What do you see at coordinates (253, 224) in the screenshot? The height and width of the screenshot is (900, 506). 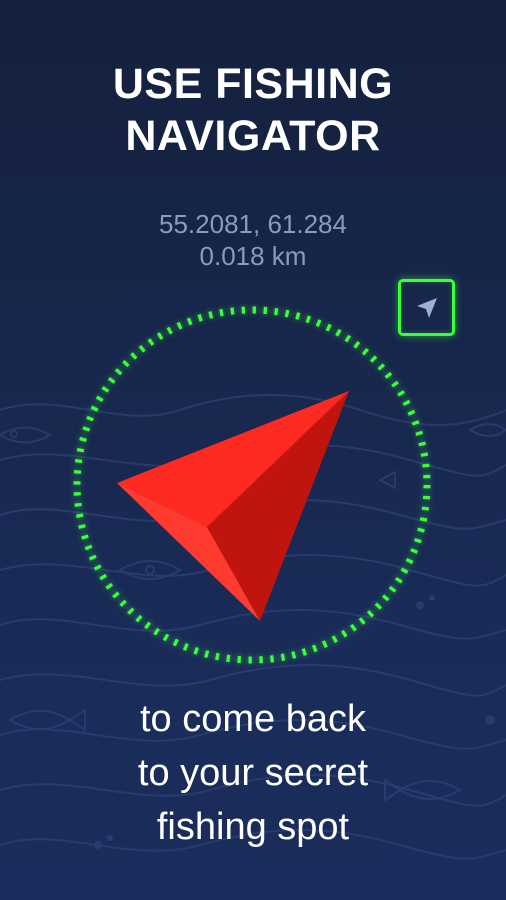 I see `coordinates-text: 55.2081, 61.284` at bounding box center [253, 224].